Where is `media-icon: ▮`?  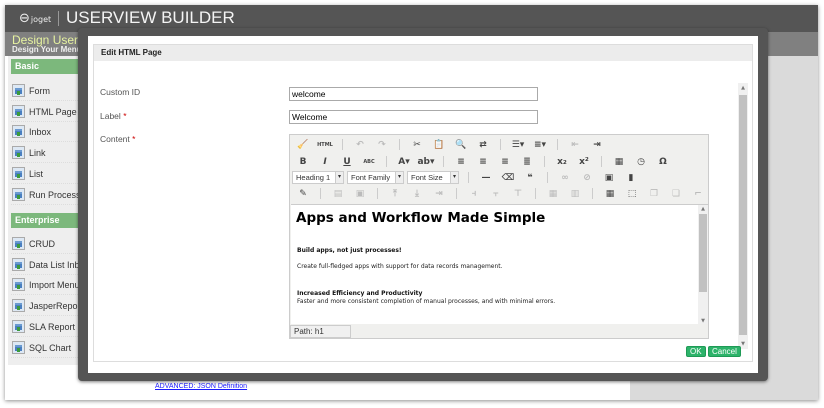
media-icon: ▮ is located at coordinates (631, 178).